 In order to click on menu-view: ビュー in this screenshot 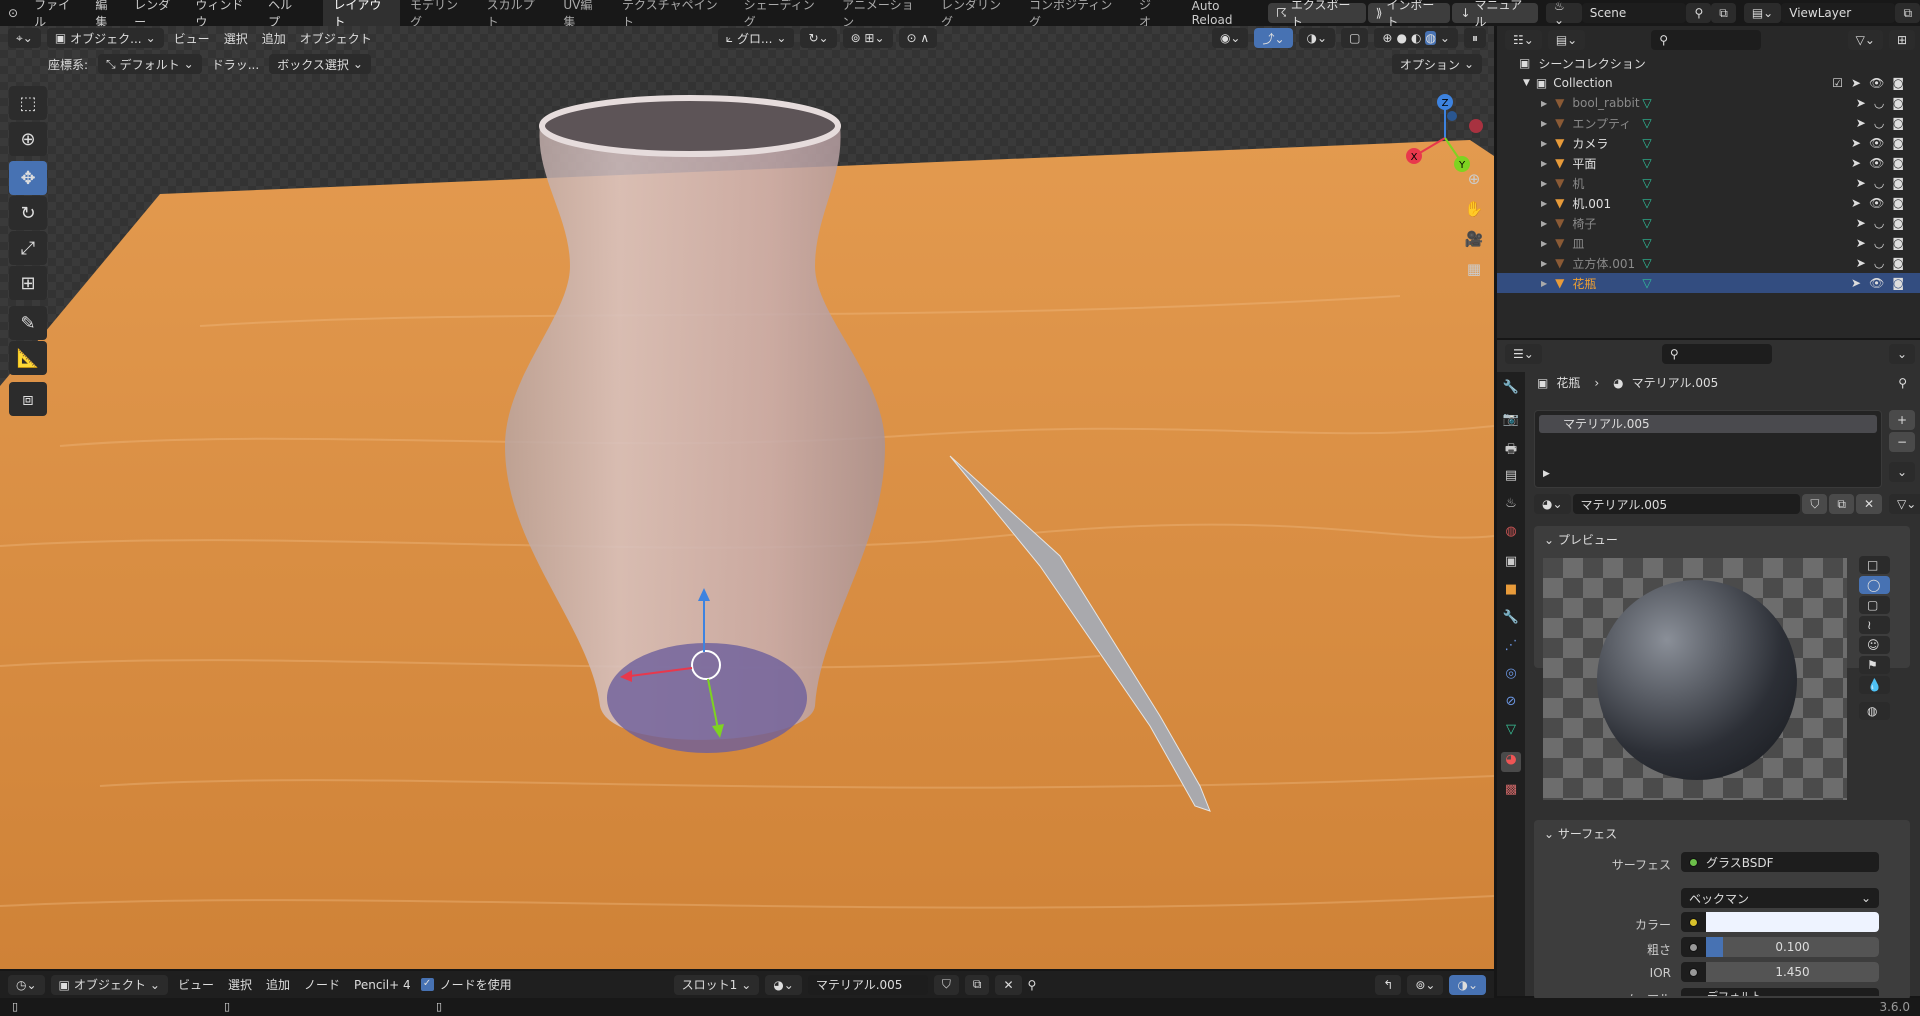, I will do `click(196, 984)`.